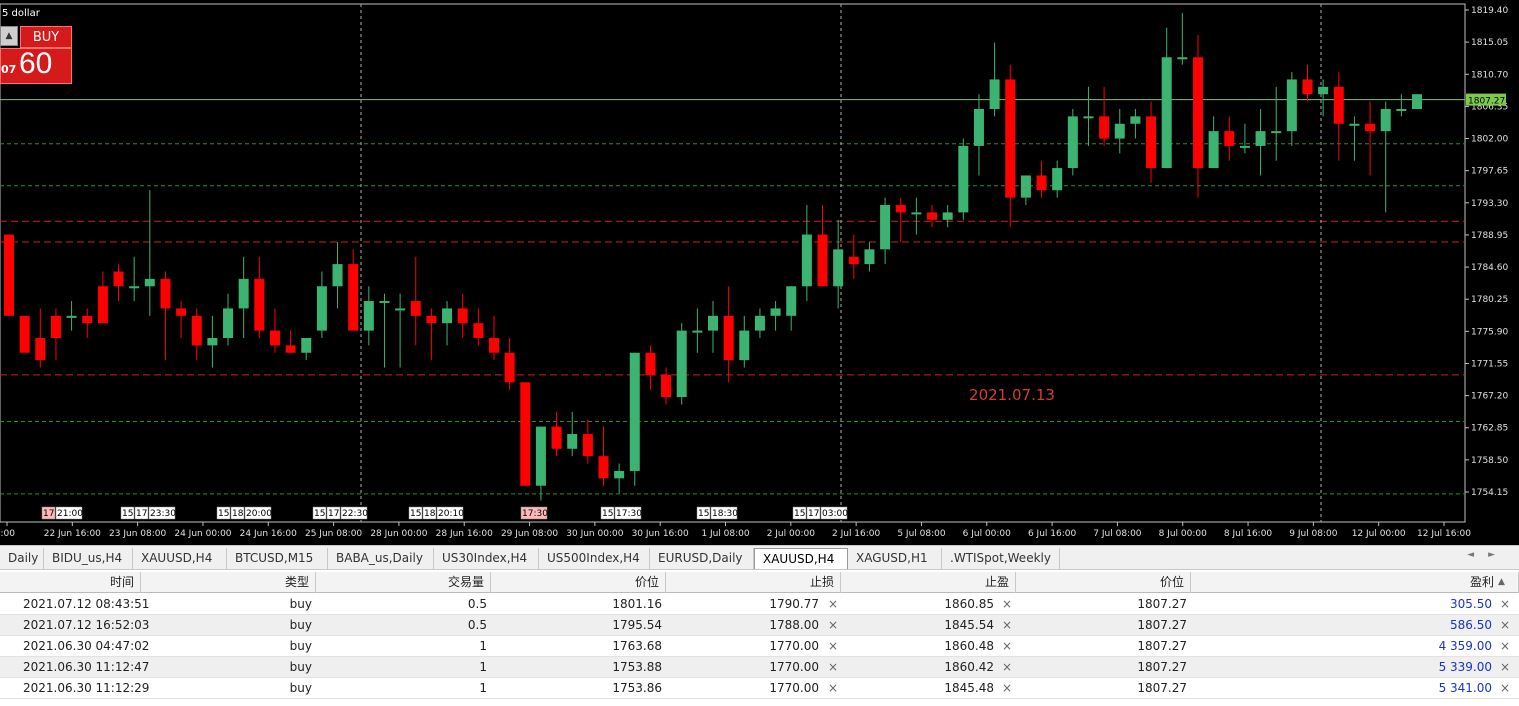  What do you see at coordinates (578, 582) in the screenshot?
I see `col-price-header: 价位` at bounding box center [578, 582].